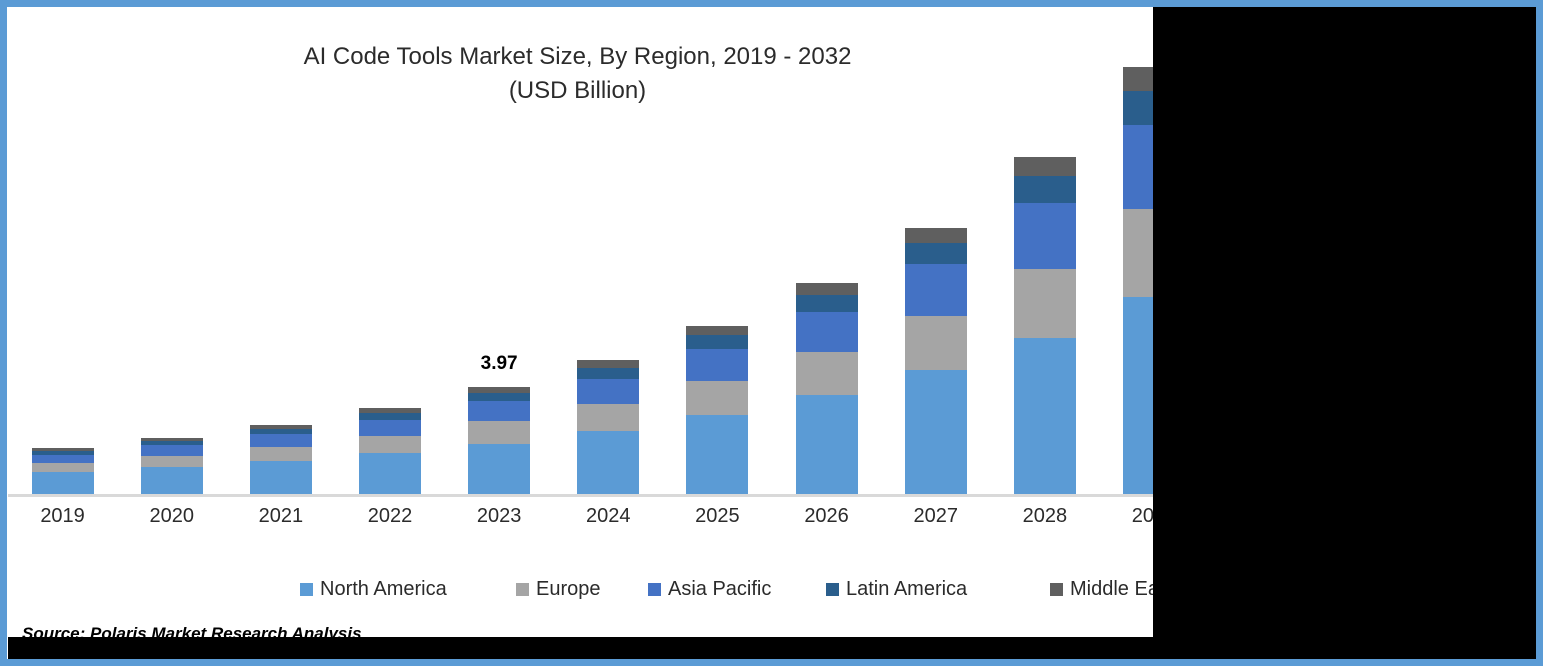  I want to click on x-axis-tick-2022: 2022, so click(390, 516).